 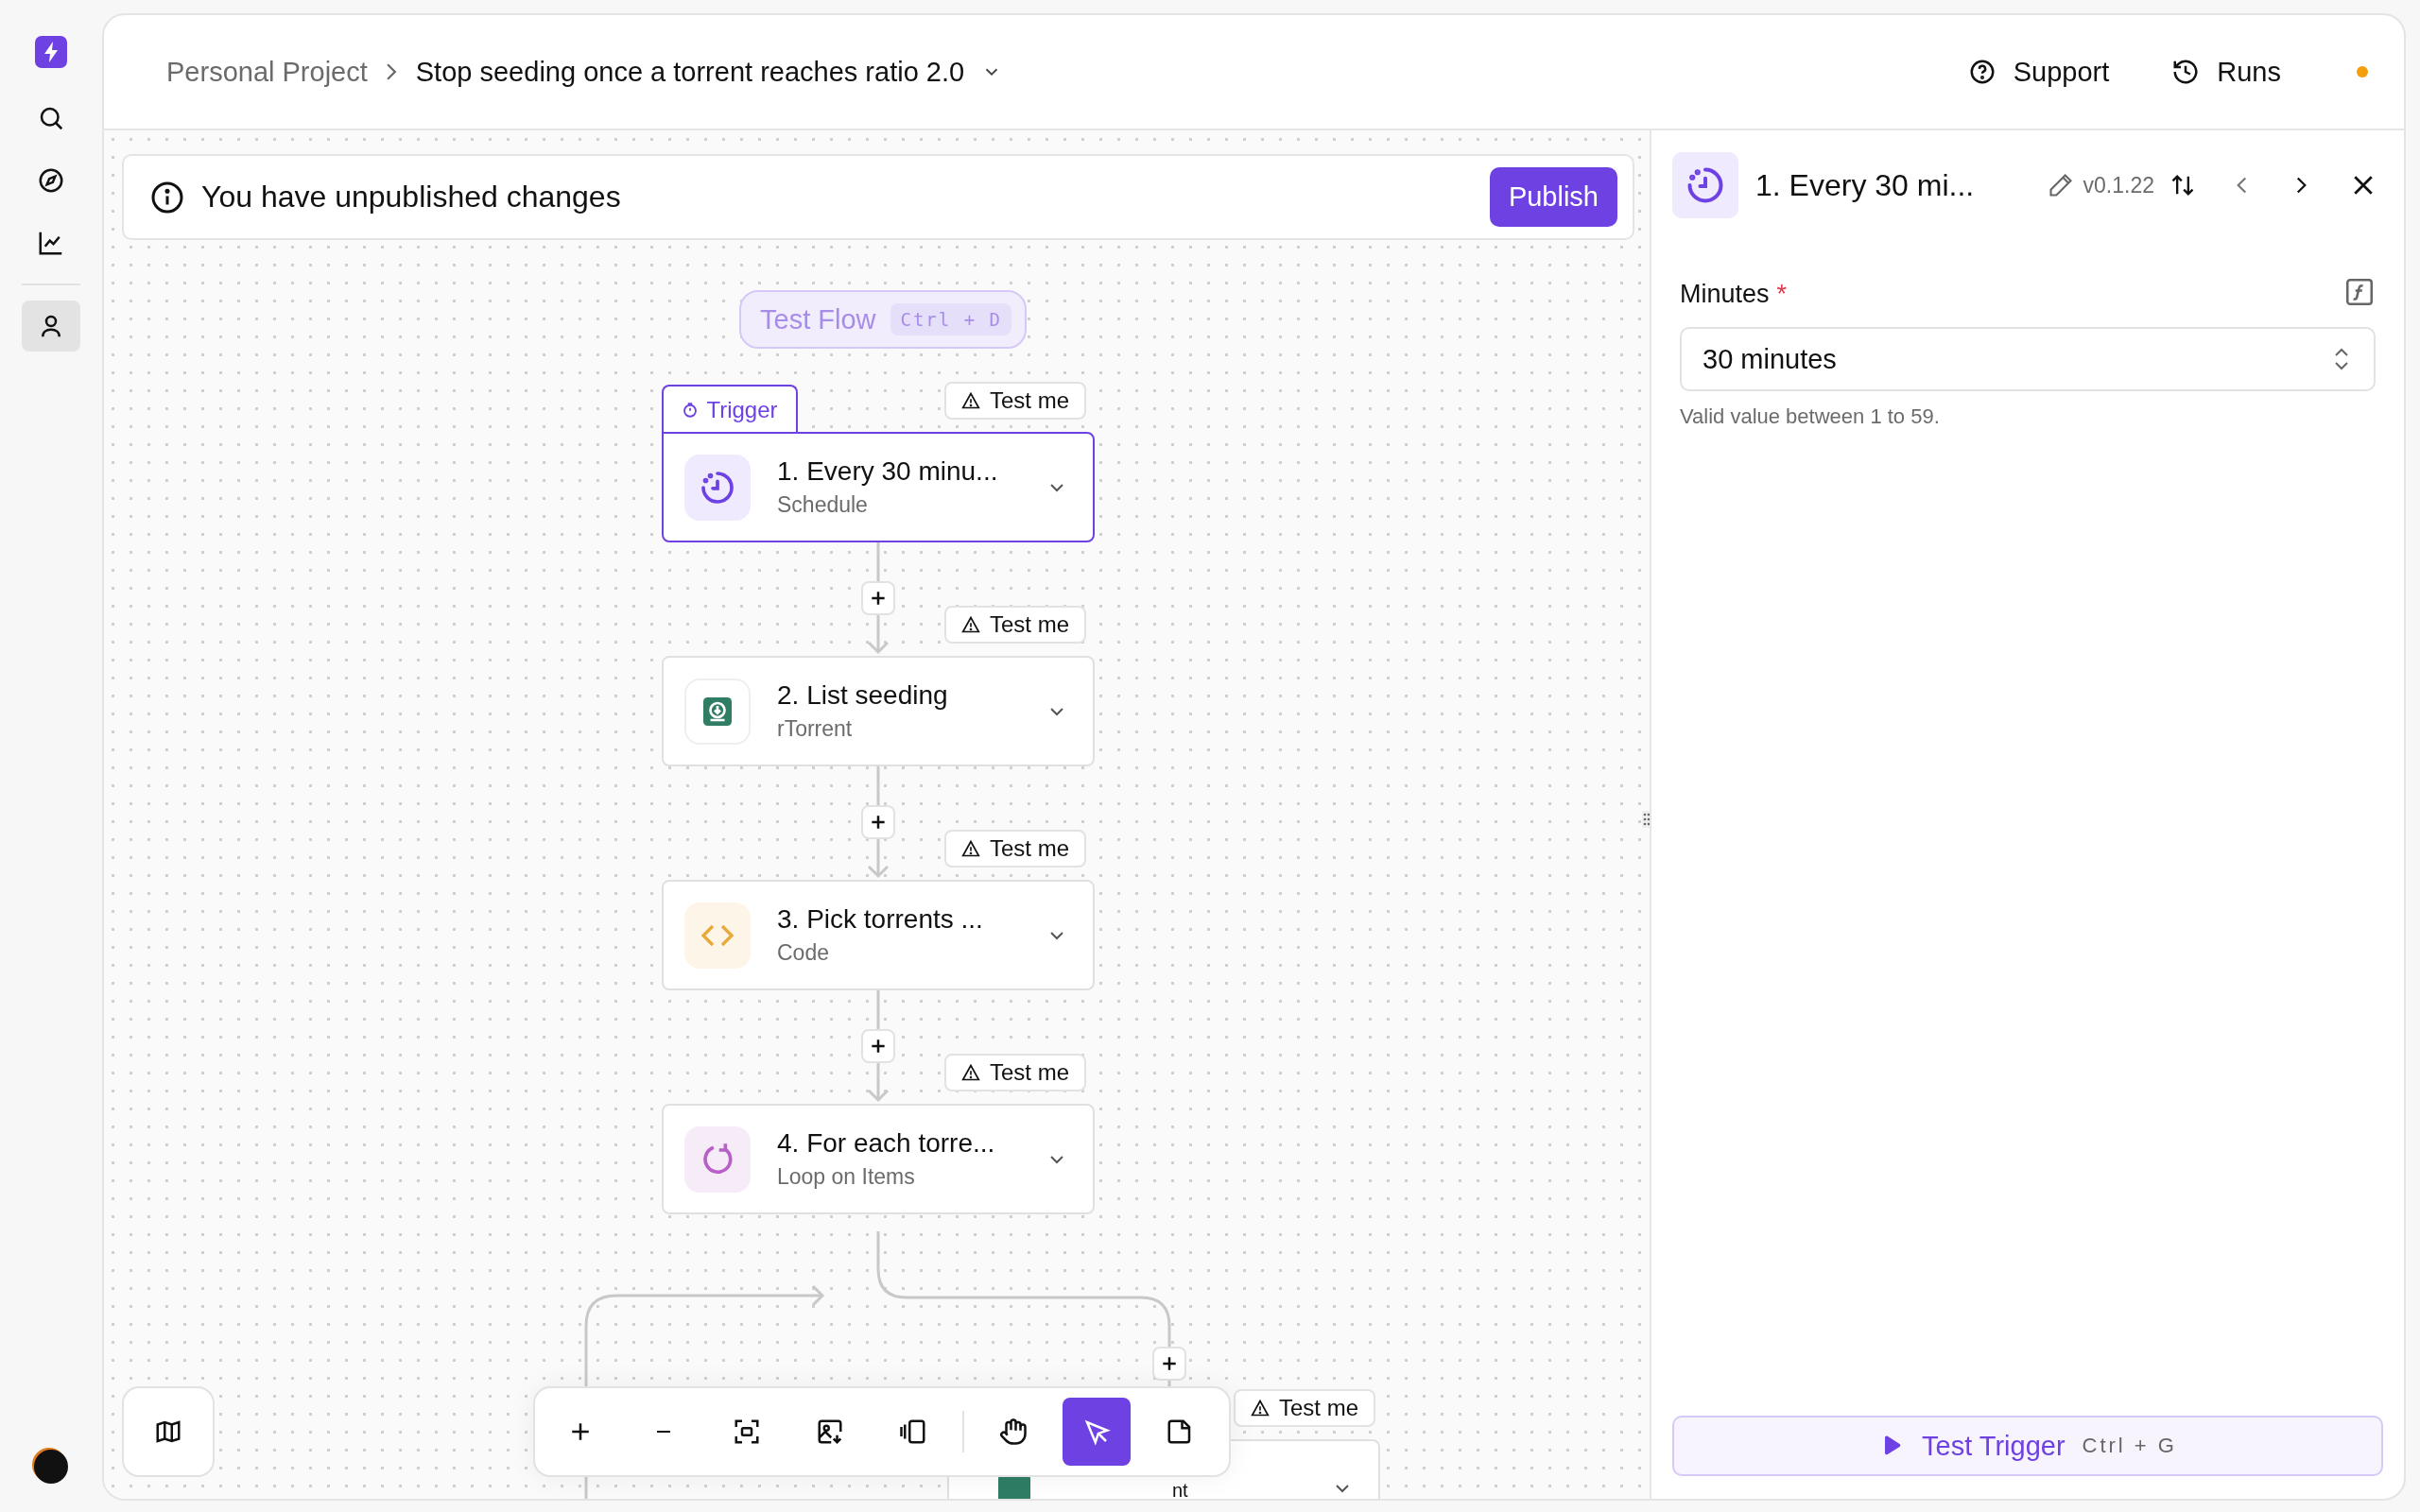 I want to click on chevron-right-icon, so click(x=391, y=71).